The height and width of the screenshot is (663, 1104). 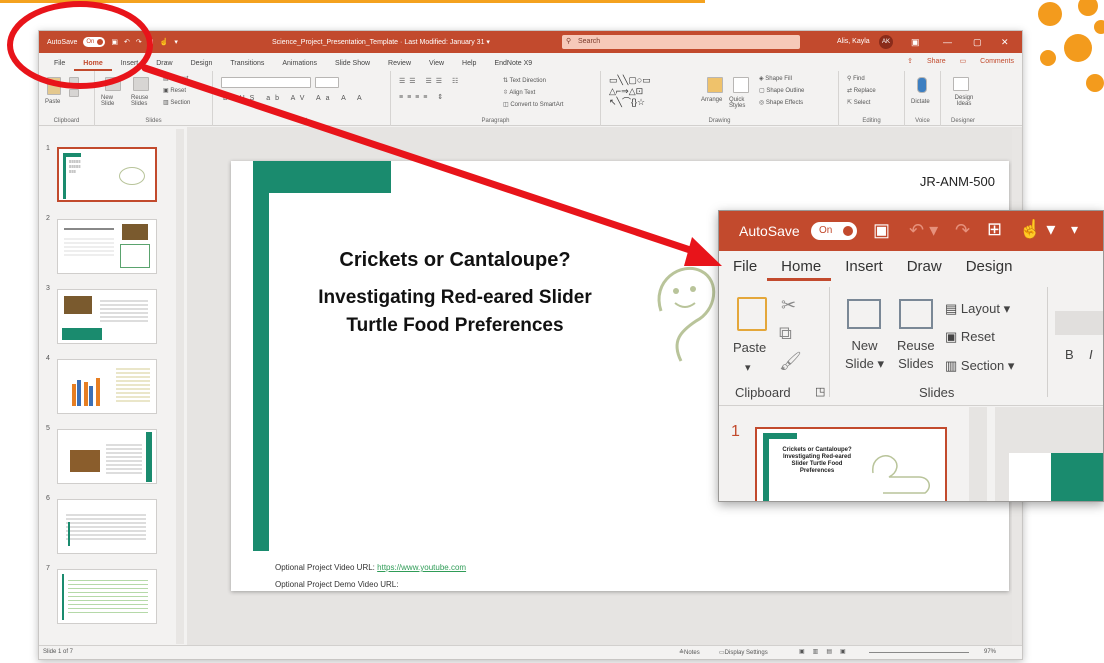 I want to click on zoom-tab-design: Design, so click(x=987, y=269).